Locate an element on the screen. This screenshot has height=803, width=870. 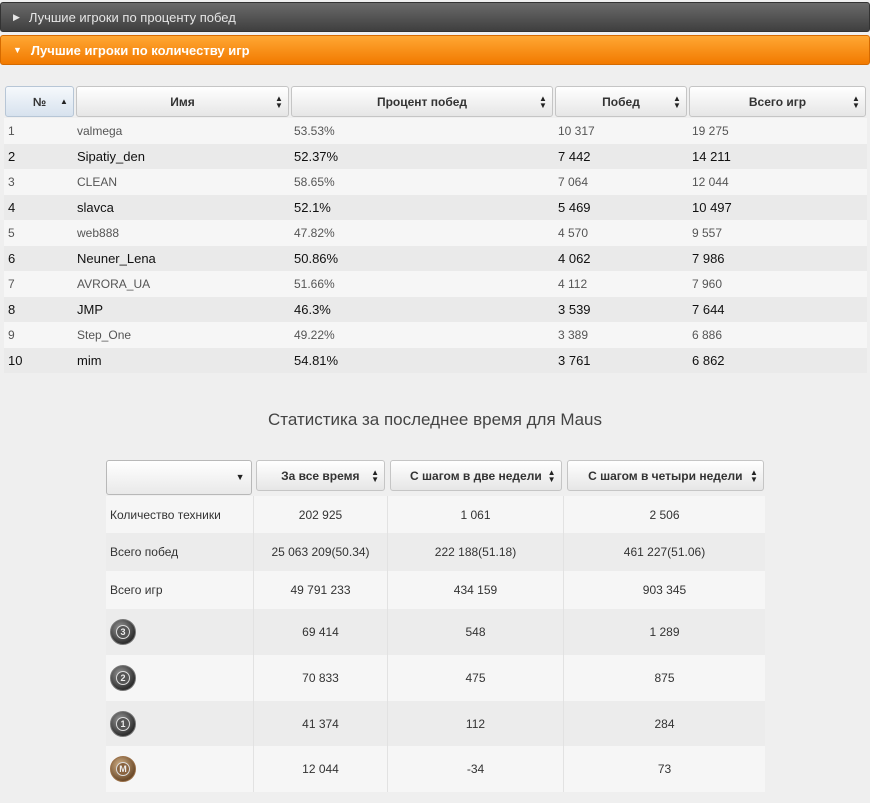
stats-row-medal-3: 3 69 414 548 1 289 is located at coordinates (435, 632).